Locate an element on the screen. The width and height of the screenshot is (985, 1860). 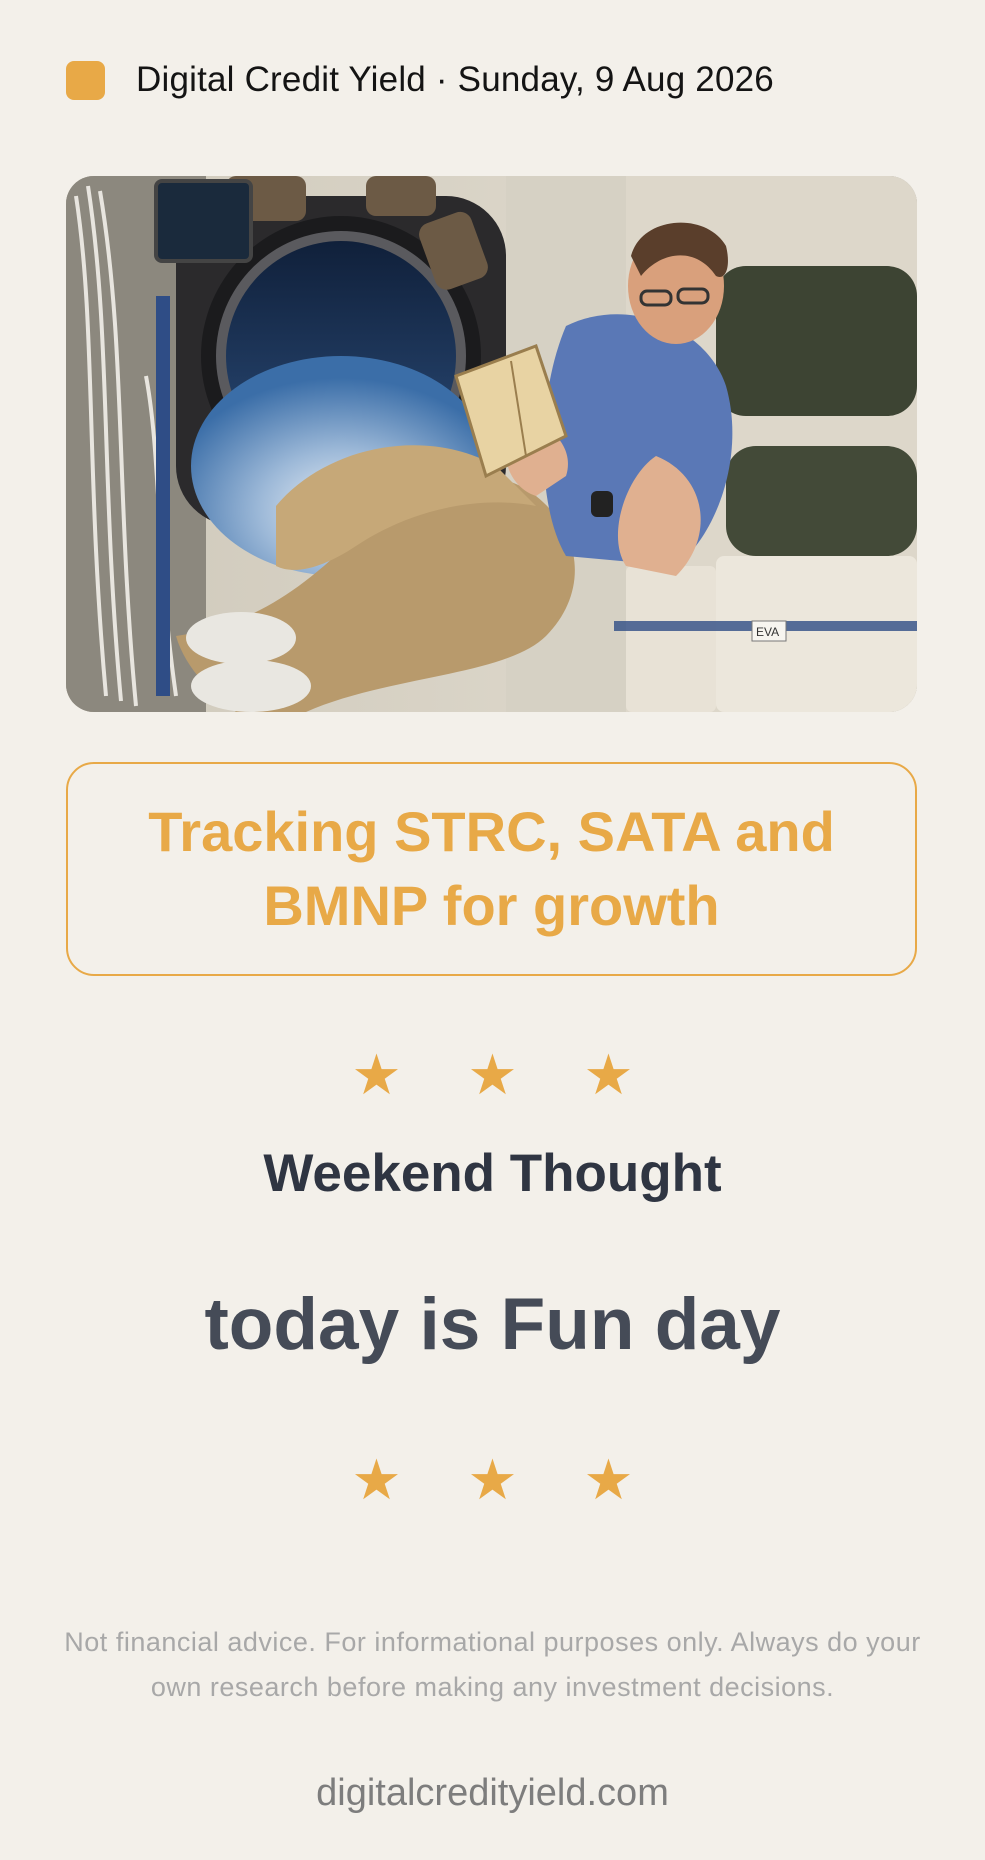
headline-card: Tracking STRC, SATA and BMNP for growth is located at coordinates (491, 869).